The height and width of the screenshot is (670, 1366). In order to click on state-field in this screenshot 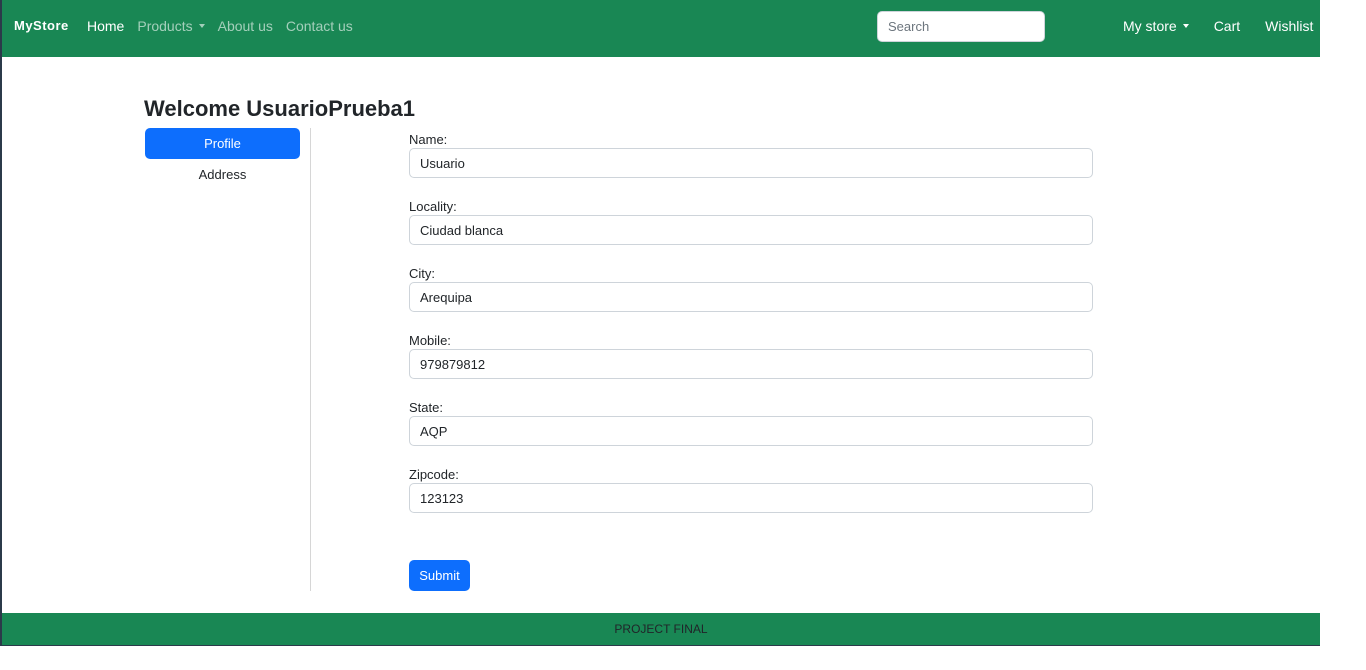, I will do `click(751, 431)`.